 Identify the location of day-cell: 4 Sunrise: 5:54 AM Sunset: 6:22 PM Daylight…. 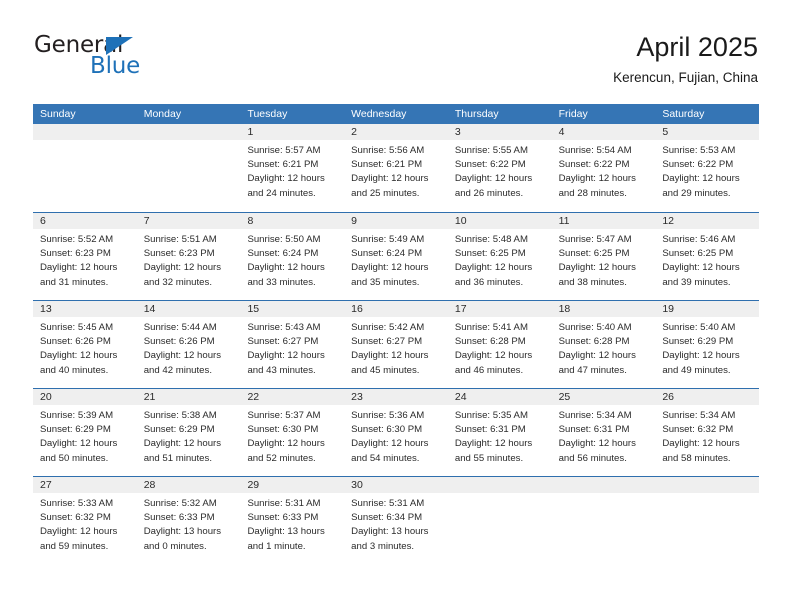
(603, 168).